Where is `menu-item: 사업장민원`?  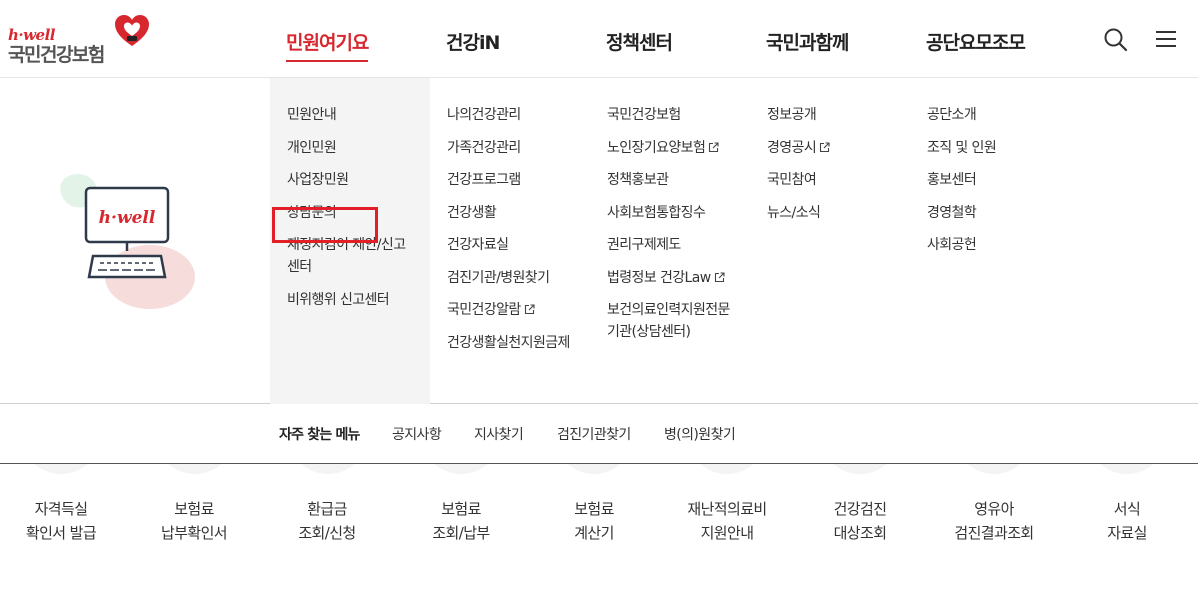 menu-item: 사업장민원 is located at coordinates (367, 180).